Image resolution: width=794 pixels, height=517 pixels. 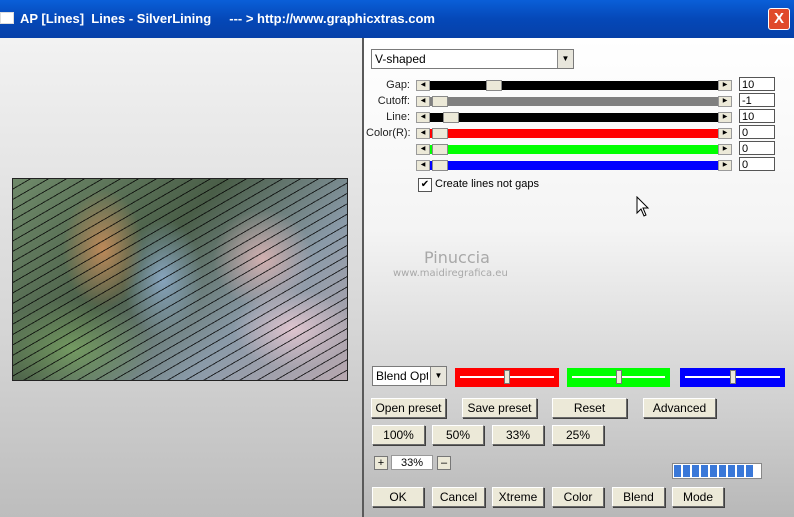 What do you see at coordinates (402, 376) in the screenshot?
I see `blend-options-value: Blend Options` at bounding box center [402, 376].